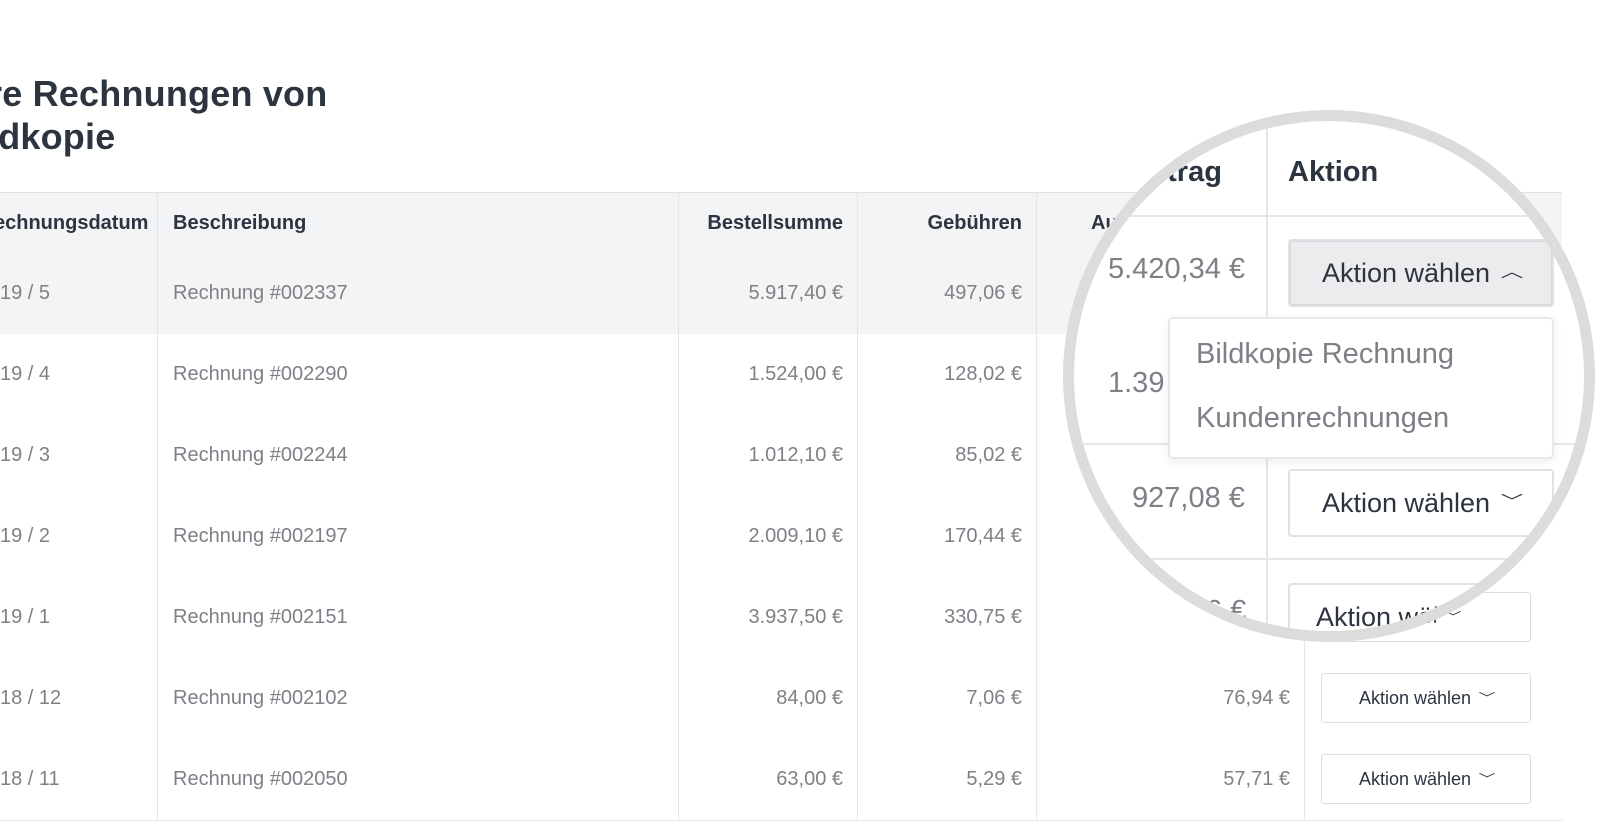  Describe the element at coordinates (1512, 272) in the screenshot. I see `chevron-up-icon: ︿` at that location.